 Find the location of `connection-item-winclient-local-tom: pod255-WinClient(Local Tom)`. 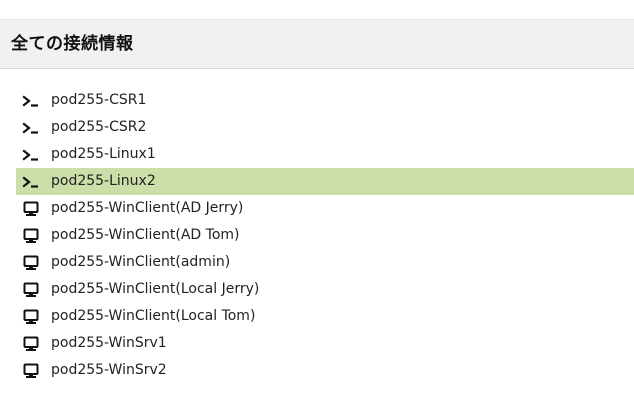

connection-item-winclient-local-tom: pod255-WinClient(Local Tom) is located at coordinates (325, 316).